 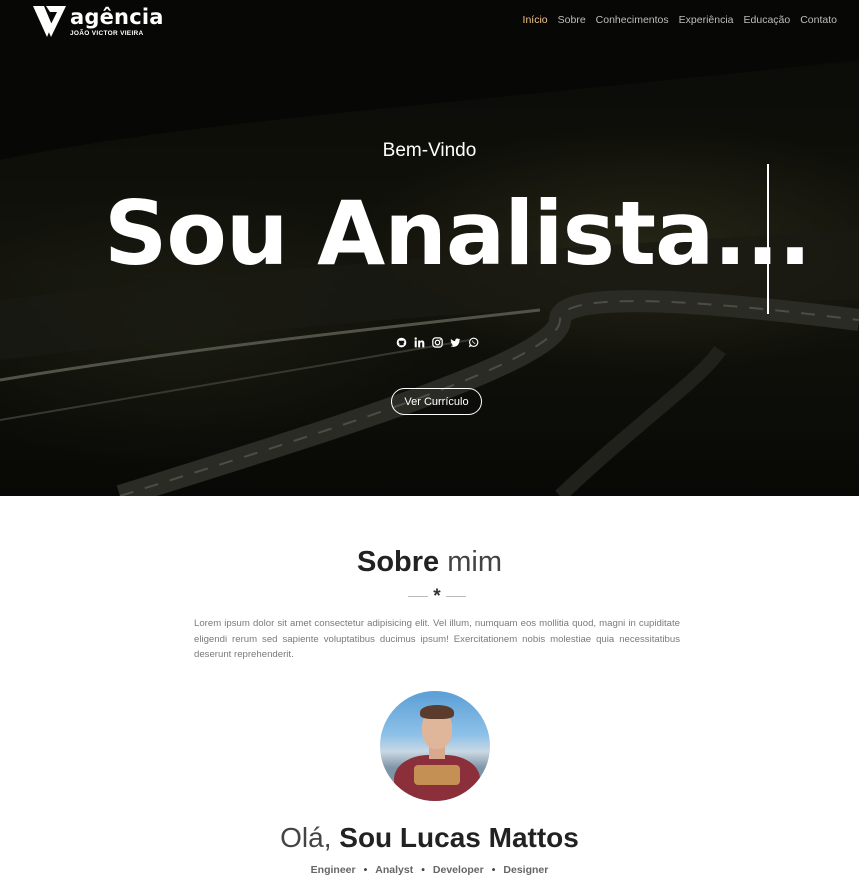 I want to click on brand-name: agência, so click(x=117, y=17).